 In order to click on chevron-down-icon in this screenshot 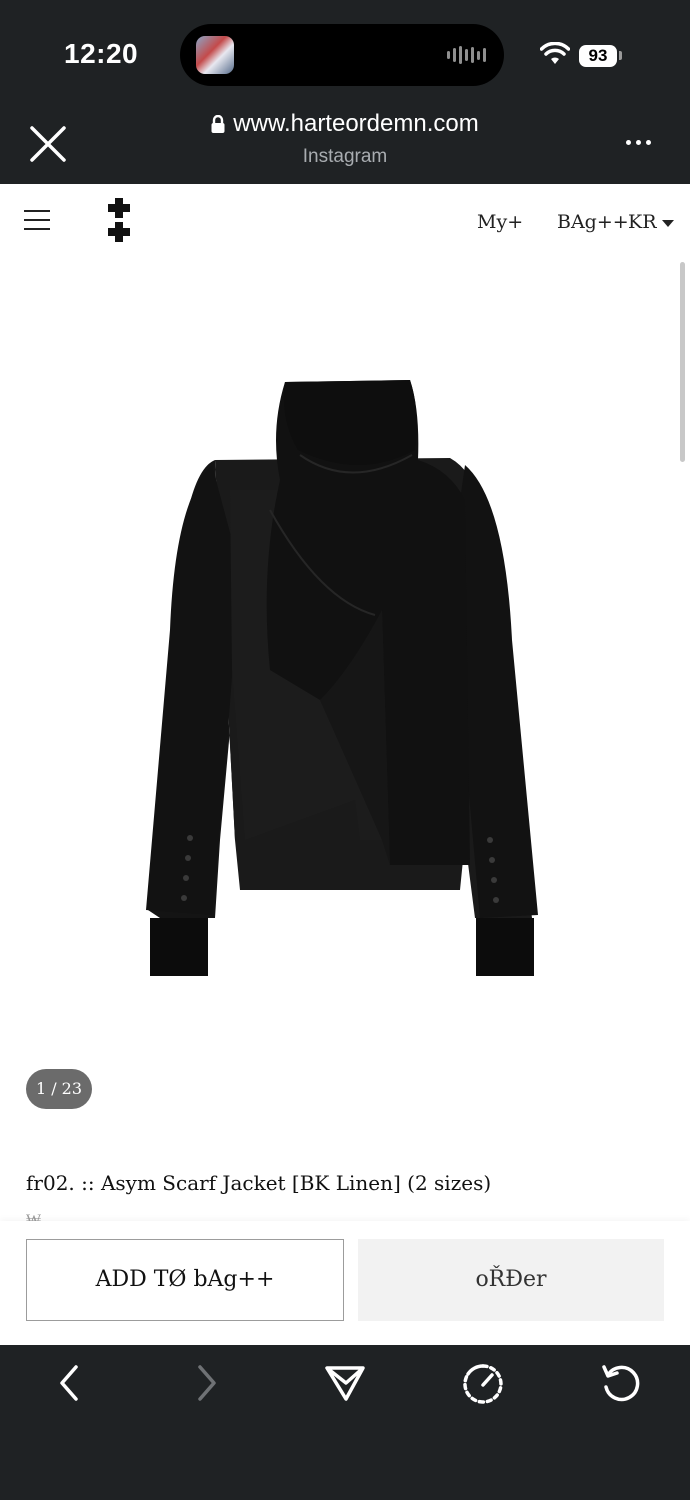, I will do `click(668, 223)`.